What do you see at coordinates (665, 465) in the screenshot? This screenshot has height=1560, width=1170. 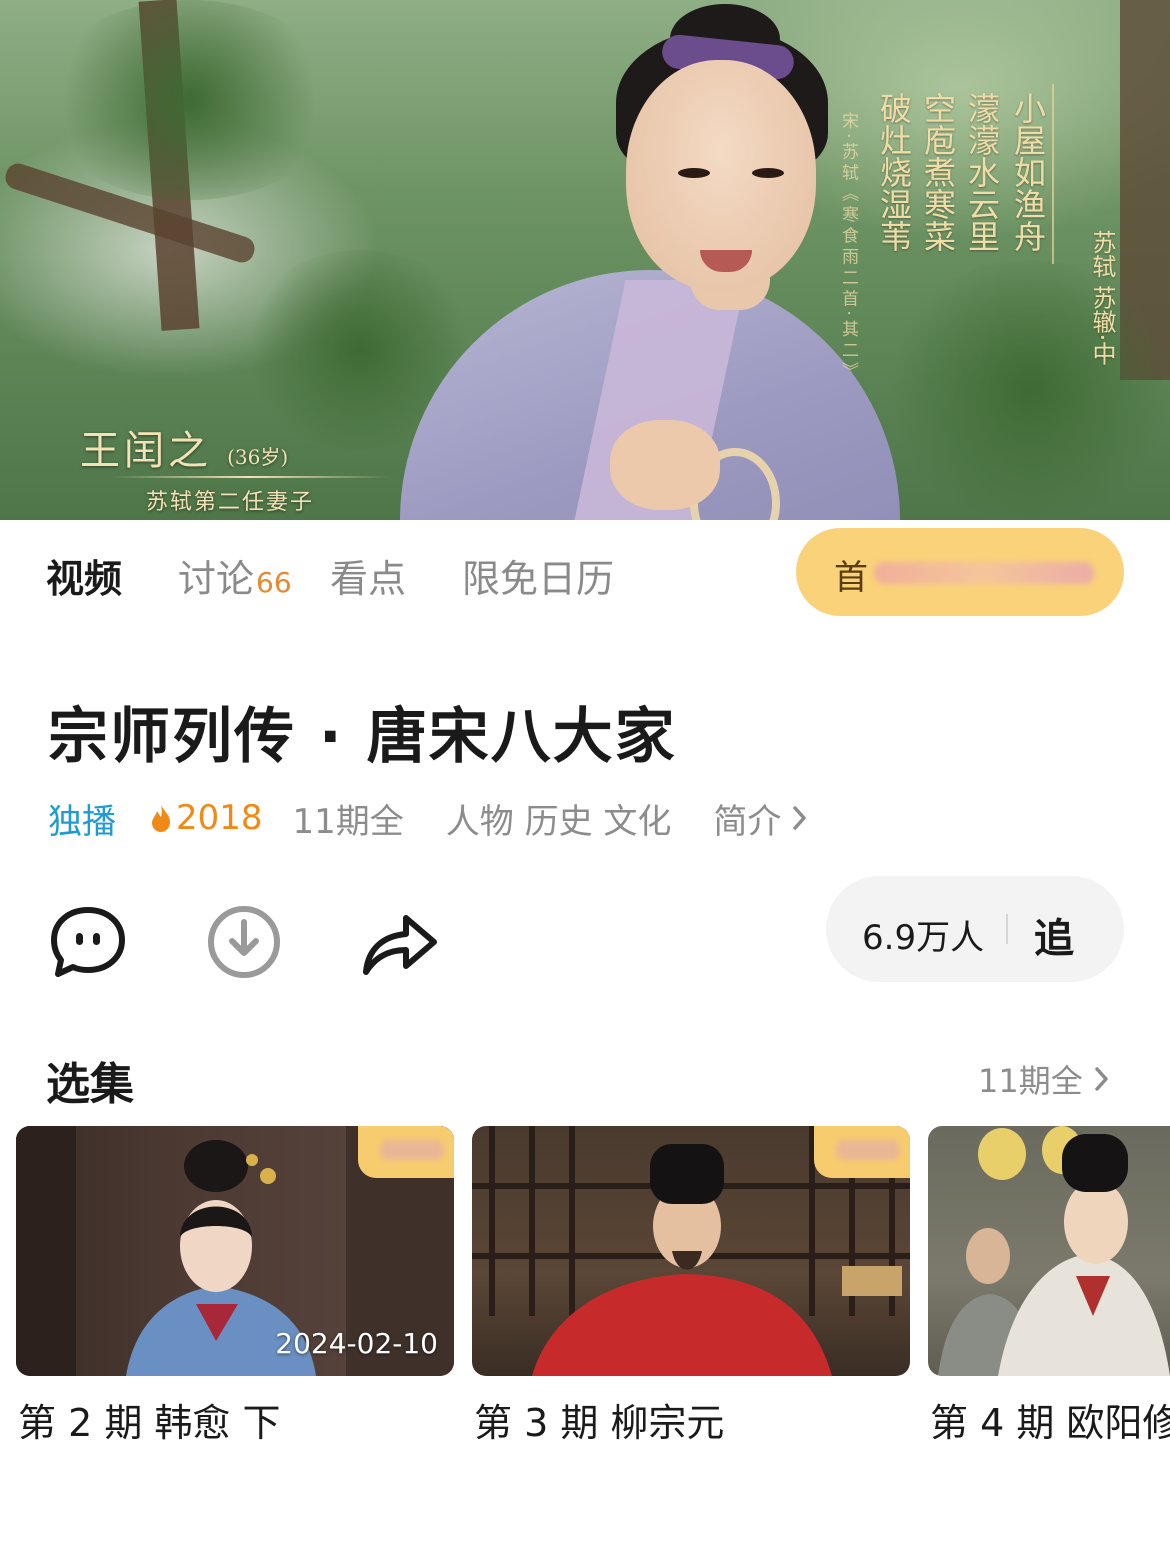 I see `hand` at bounding box center [665, 465].